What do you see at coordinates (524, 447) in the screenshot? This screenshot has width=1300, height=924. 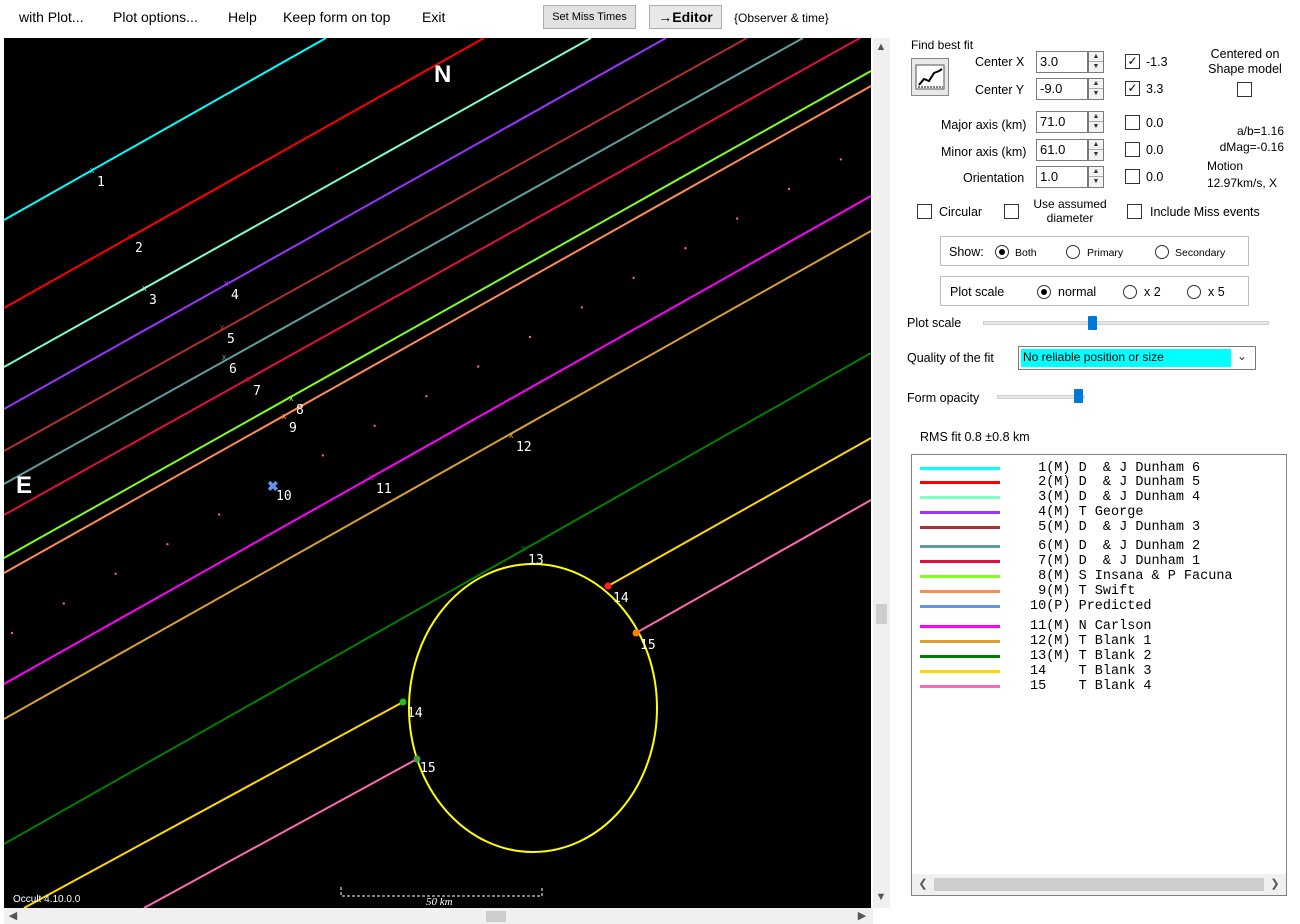 I see `chord-label: 12` at bounding box center [524, 447].